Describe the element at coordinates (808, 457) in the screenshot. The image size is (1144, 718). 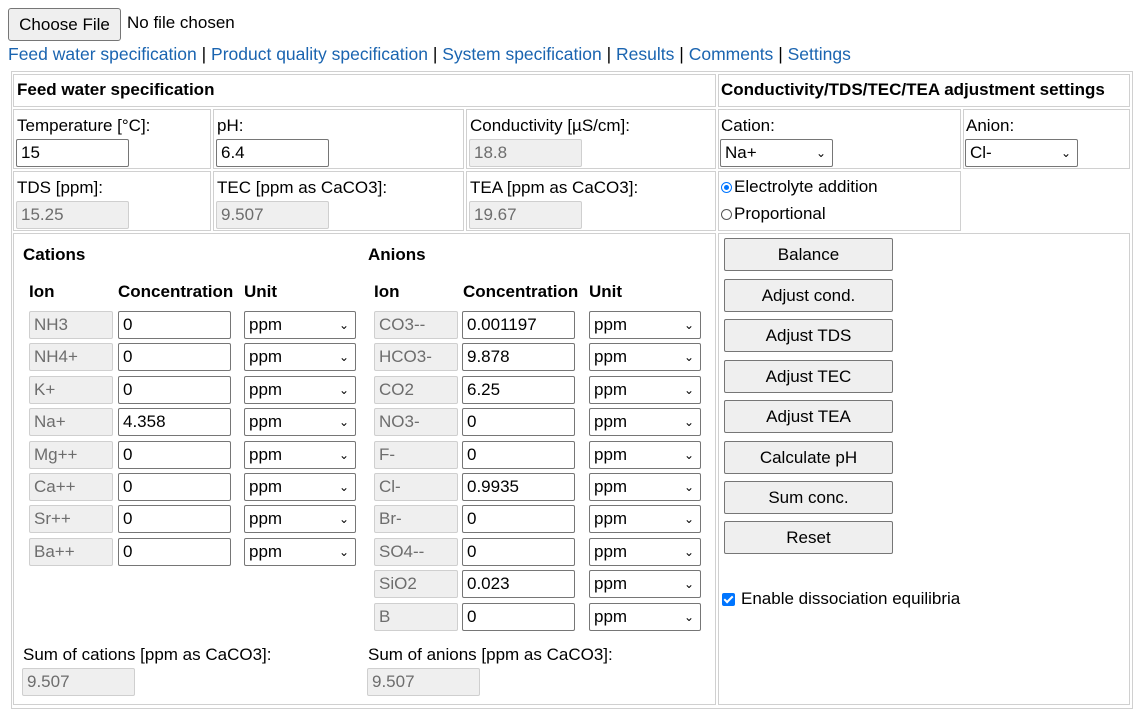
I see `calculate-ph-button: Calculate pH` at that location.